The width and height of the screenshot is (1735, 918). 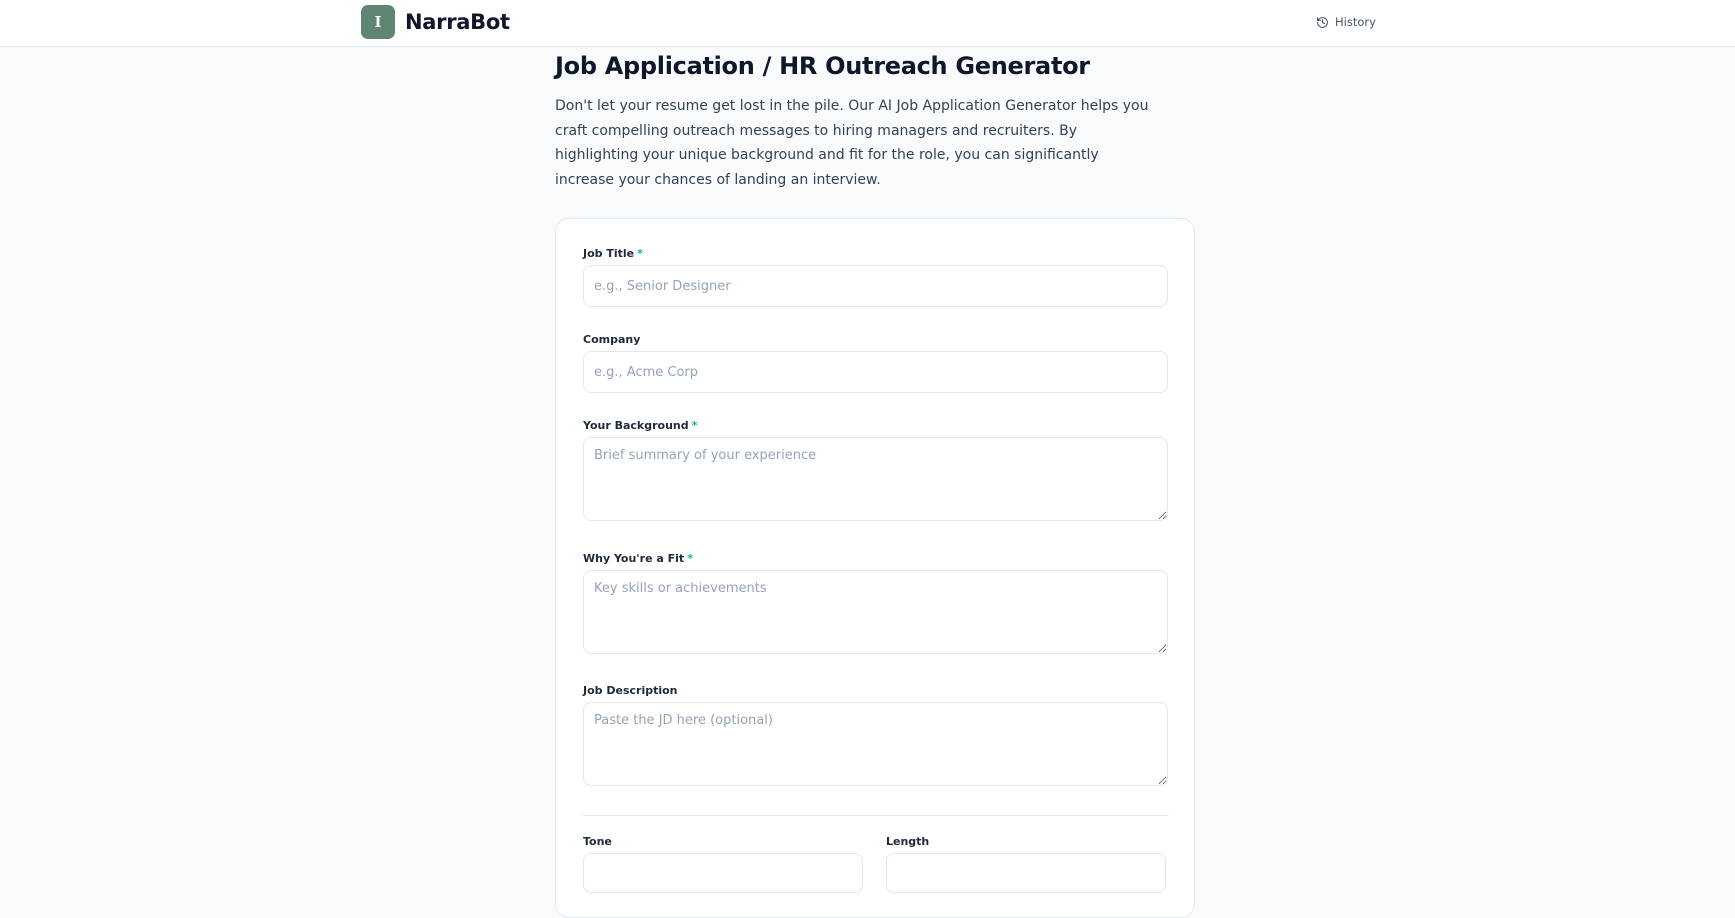 What do you see at coordinates (723, 873) in the screenshot?
I see `tone-select` at bounding box center [723, 873].